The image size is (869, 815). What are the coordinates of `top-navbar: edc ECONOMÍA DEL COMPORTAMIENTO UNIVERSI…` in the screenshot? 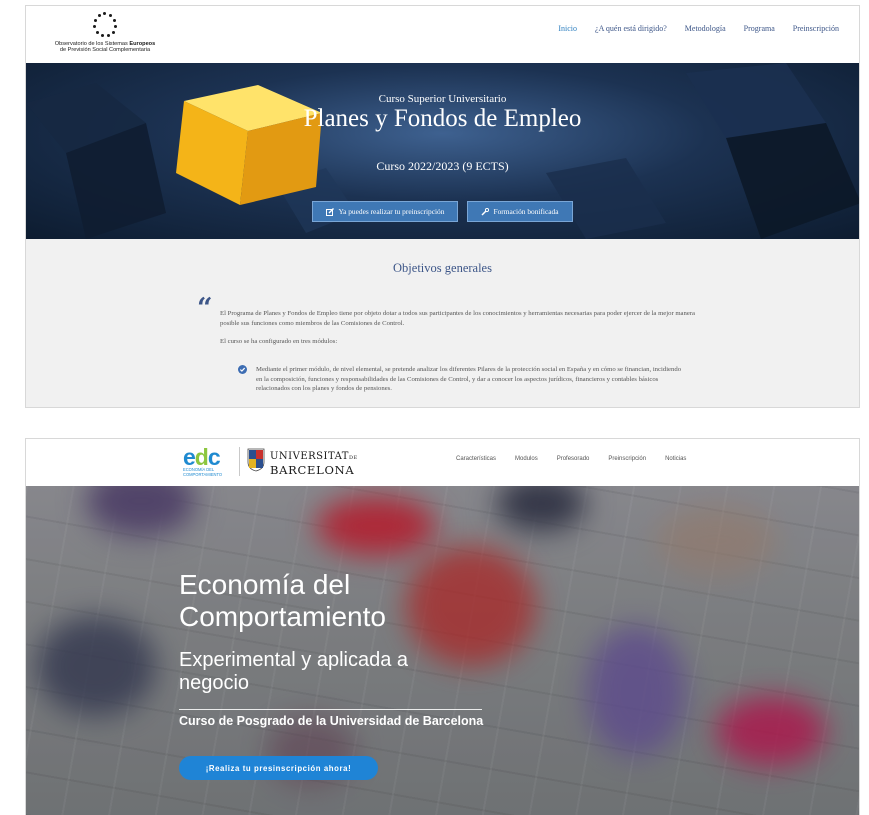 It's located at (442, 462).